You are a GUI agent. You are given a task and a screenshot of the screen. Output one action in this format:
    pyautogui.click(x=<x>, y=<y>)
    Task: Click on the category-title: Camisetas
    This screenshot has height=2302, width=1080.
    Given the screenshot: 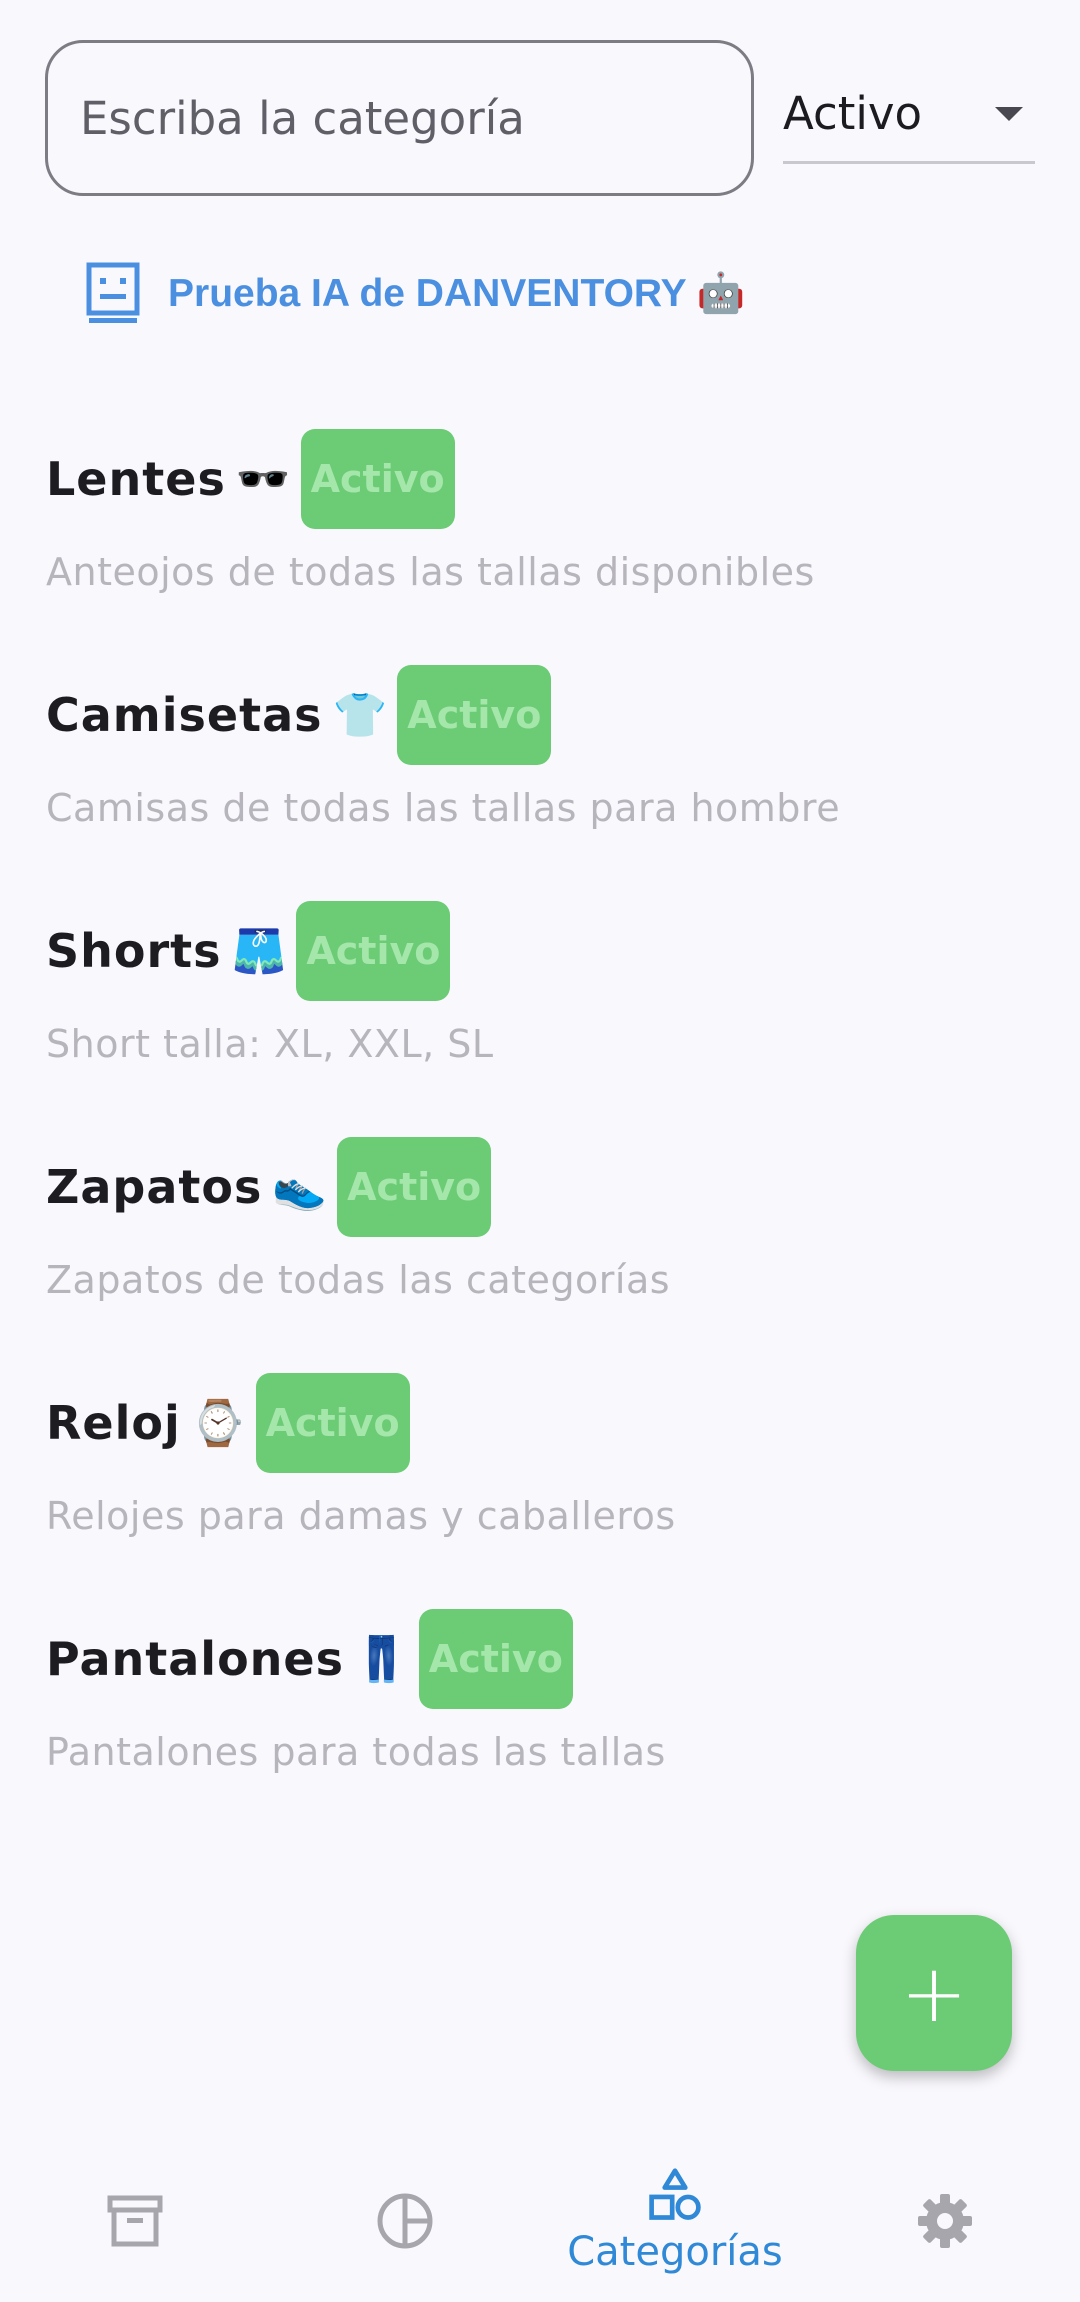 What is the action you would take?
    pyautogui.click(x=184, y=715)
    